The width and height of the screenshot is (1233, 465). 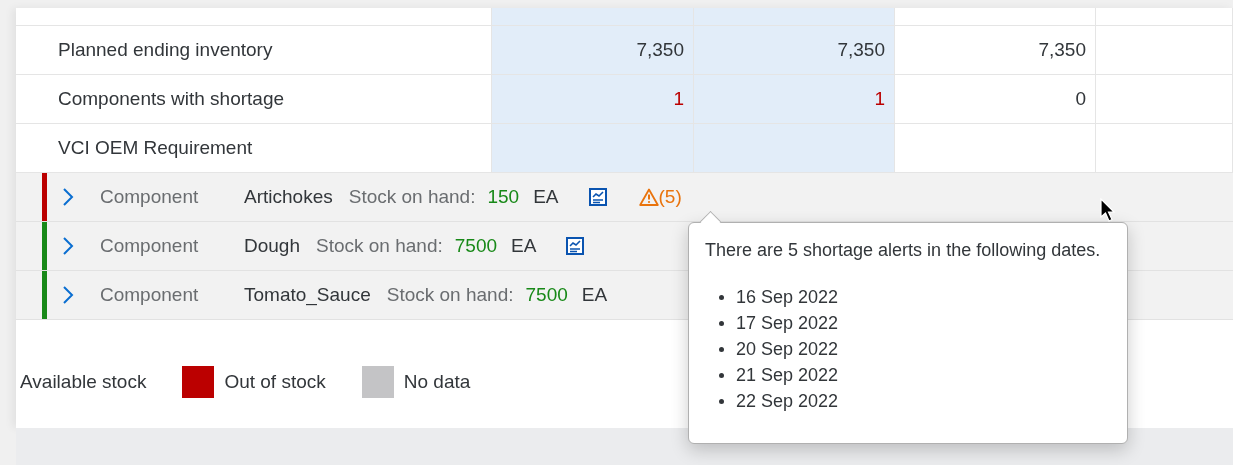 What do you see at coordinates (437, 382) in the screenshot?
I see `legend-label: No data` at bounding box center [437, 382].